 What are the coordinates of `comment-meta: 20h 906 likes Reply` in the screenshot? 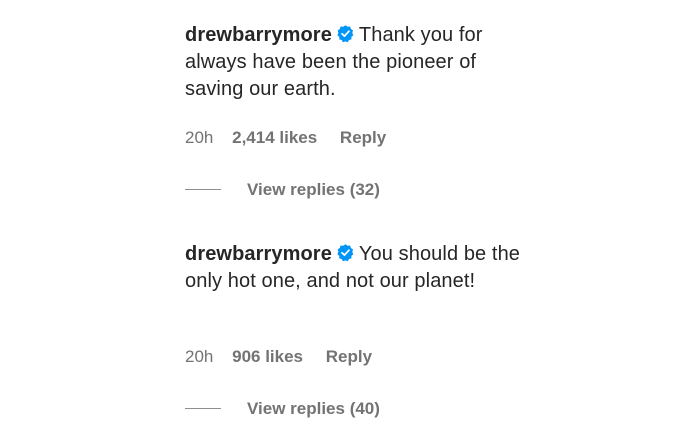 It's located at (278, 357).